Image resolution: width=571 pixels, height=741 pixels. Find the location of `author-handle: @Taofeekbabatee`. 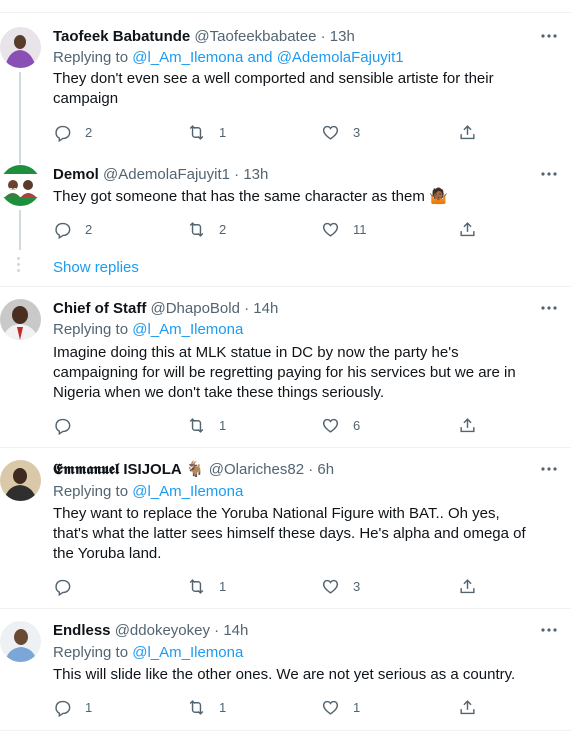

author-handle: @Taofeekbabatee is located at coordinates (255, 36).